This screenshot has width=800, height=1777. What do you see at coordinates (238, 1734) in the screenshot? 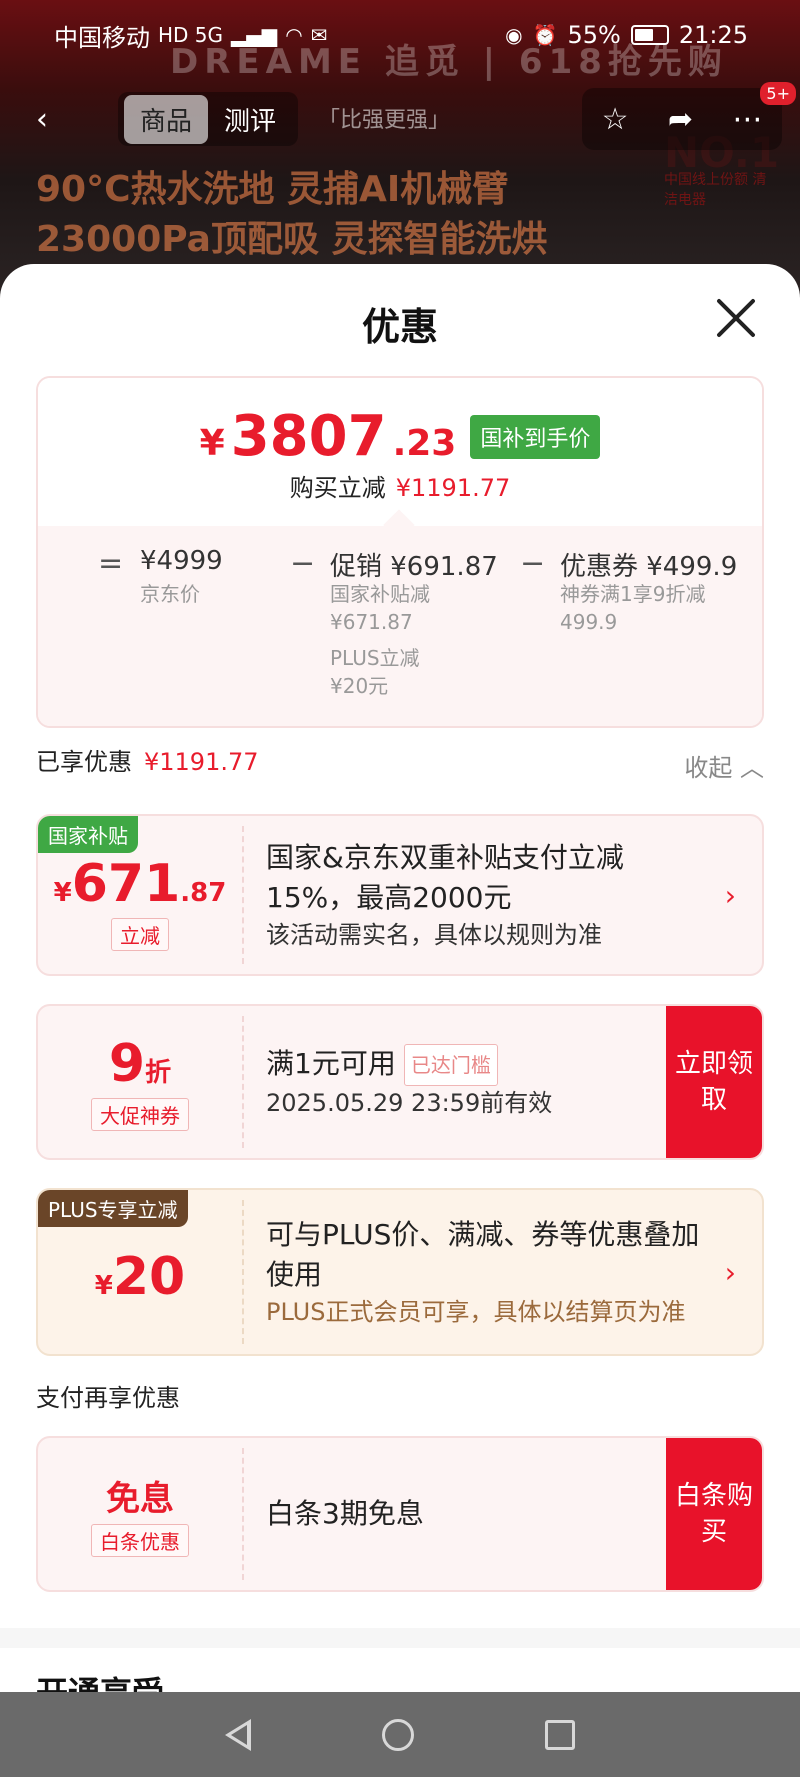
I see `back-triangle-icon` at bounding box center [238, 1734].